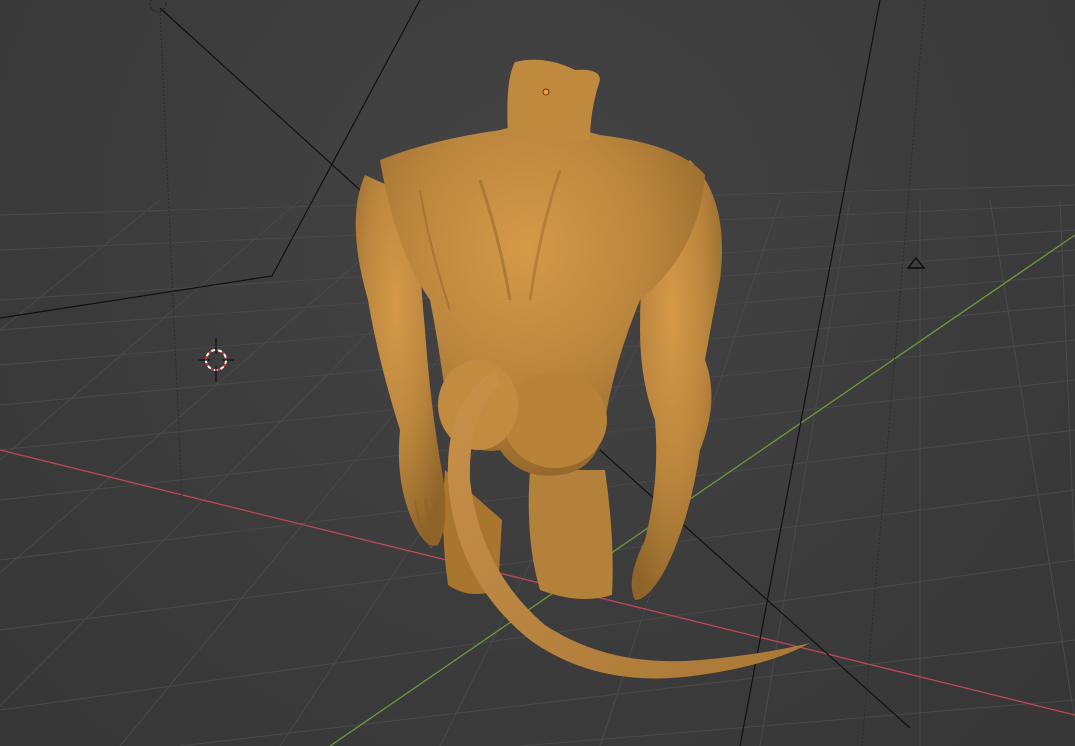 Image resolution: width=1075 pixels, height=746 pixels. Describe the element at coordinates (546, 92) in the screenshot. I see `object-origin-icon` at that location.